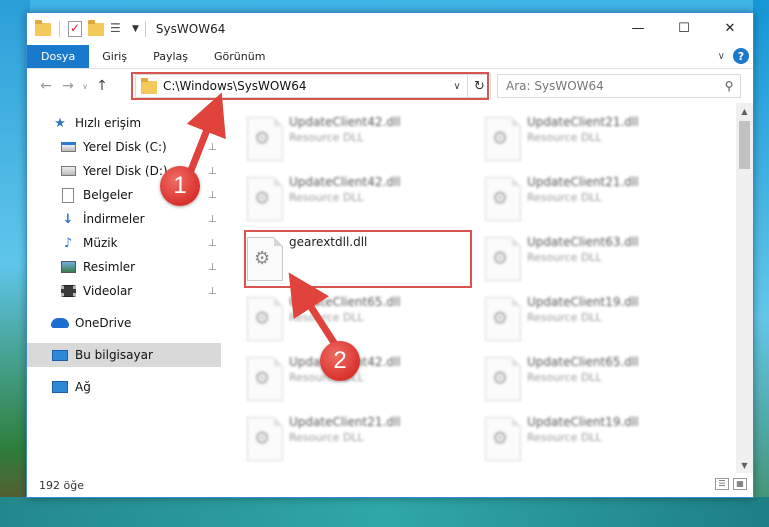 This screenshot has width=769, height=527. I want to click on sidebar-item-this-pc: Bu bilgisayar, so click(124, 355).